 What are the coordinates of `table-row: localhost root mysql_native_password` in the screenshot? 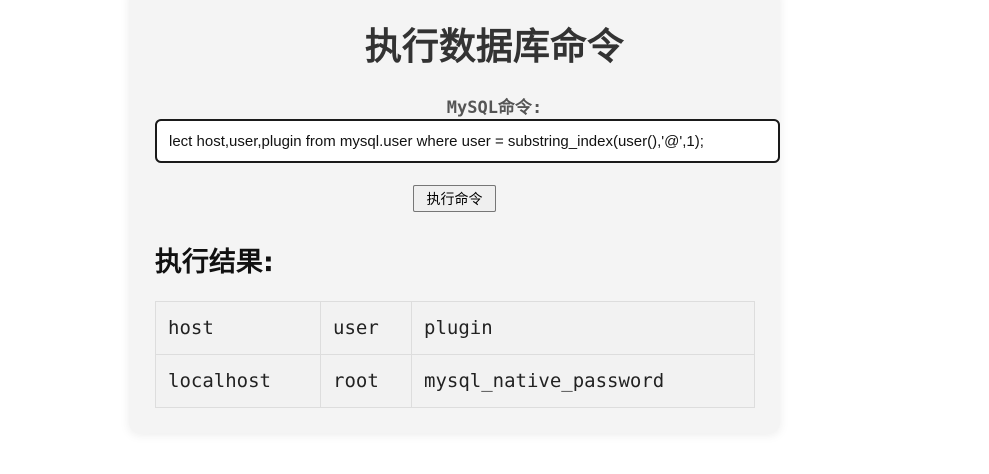 It's located at (455, 381).